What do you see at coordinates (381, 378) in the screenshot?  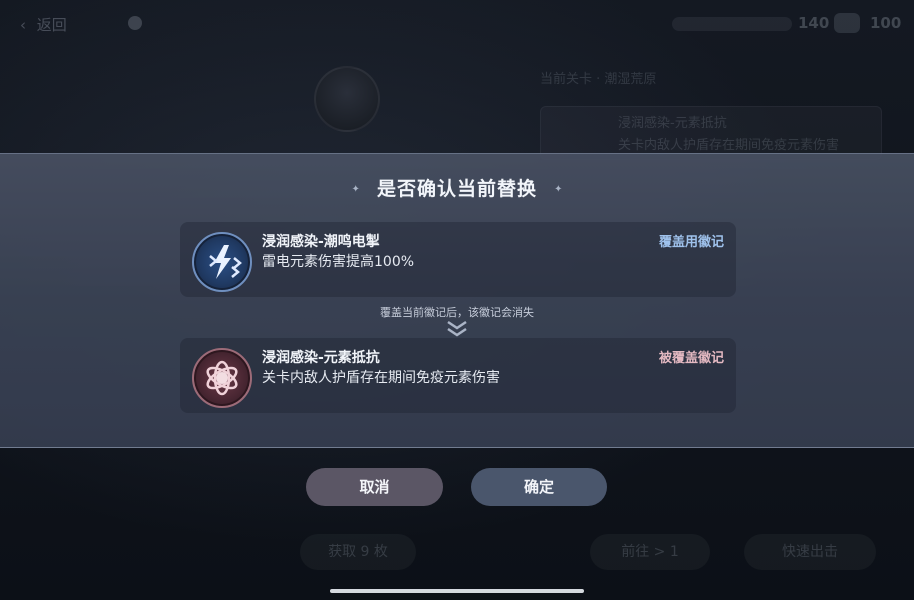 I see `replaced-emblem-desc: 关卡内敌人护盾存在期间免疫元素伤害` at bounding box center [381, 378].